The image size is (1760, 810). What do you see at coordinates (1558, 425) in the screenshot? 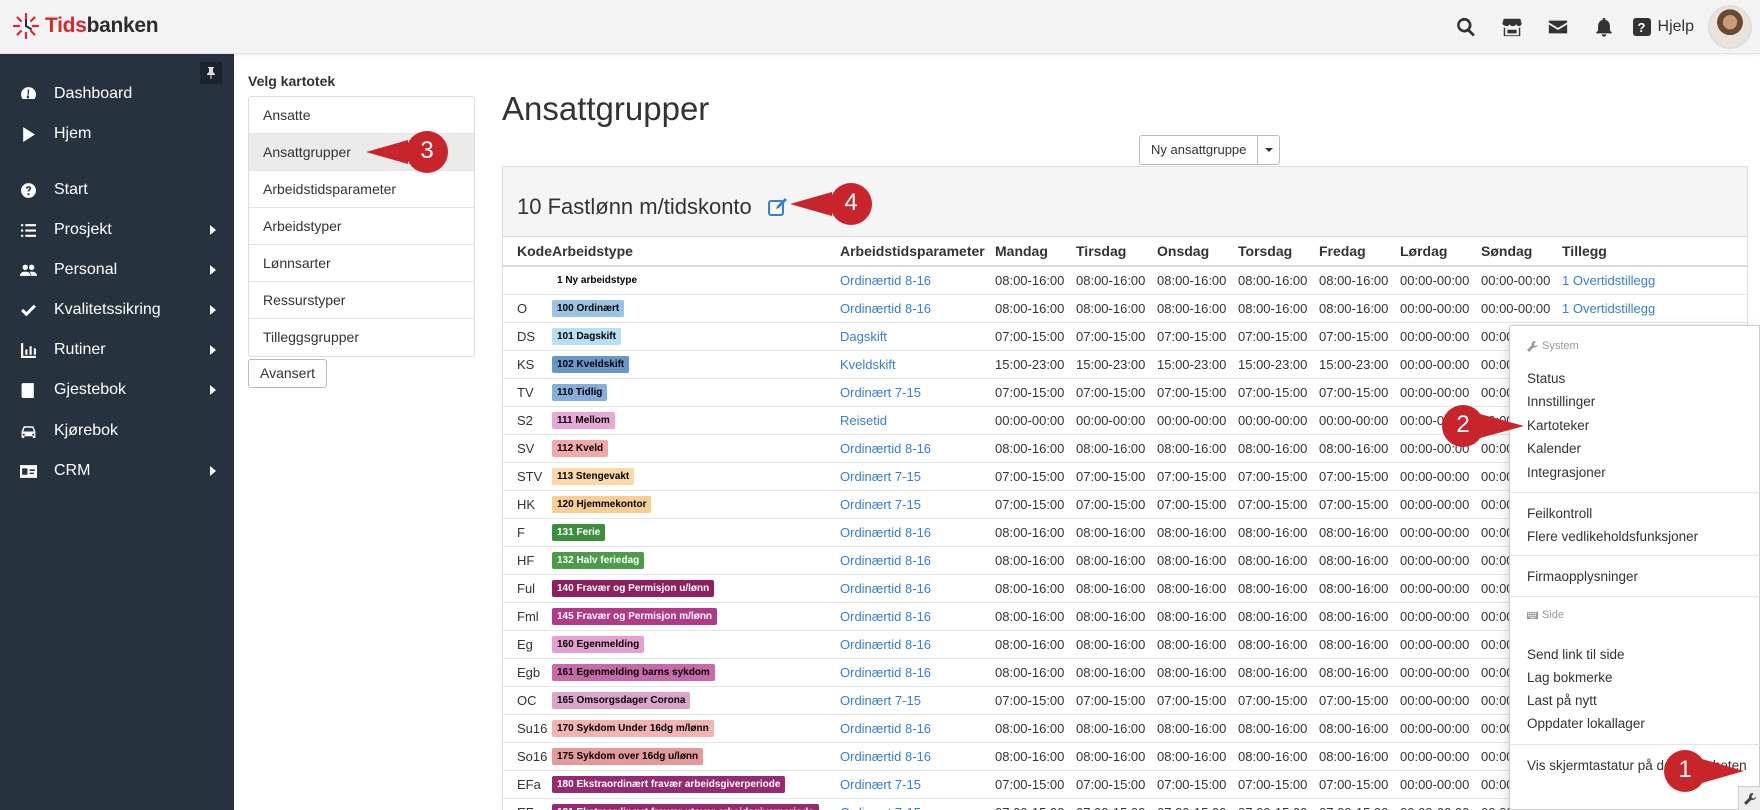
I see `menu-item-kartoteker: Kartoteker` at bounding box center [1558, 425].